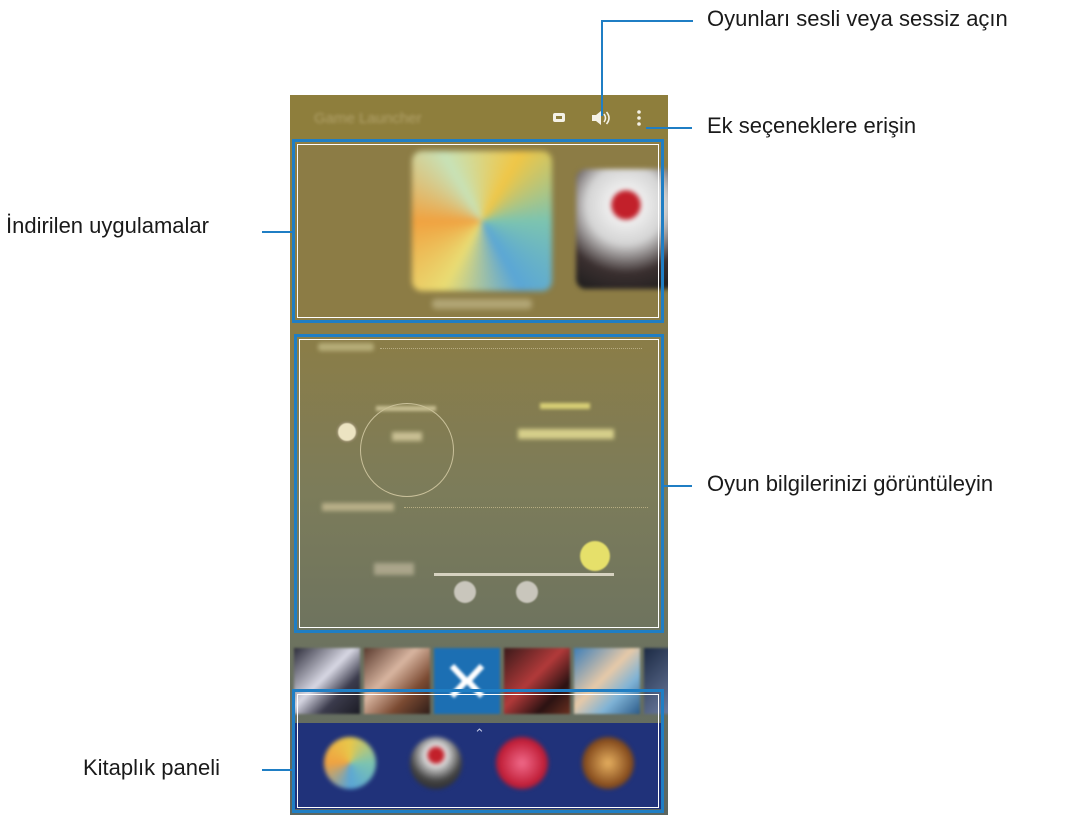  What do you see at coordinates (812, 125) in the screenshot?
I see `callout-more: Ek seçeneklere erişin` at bounding box center [812, 125].